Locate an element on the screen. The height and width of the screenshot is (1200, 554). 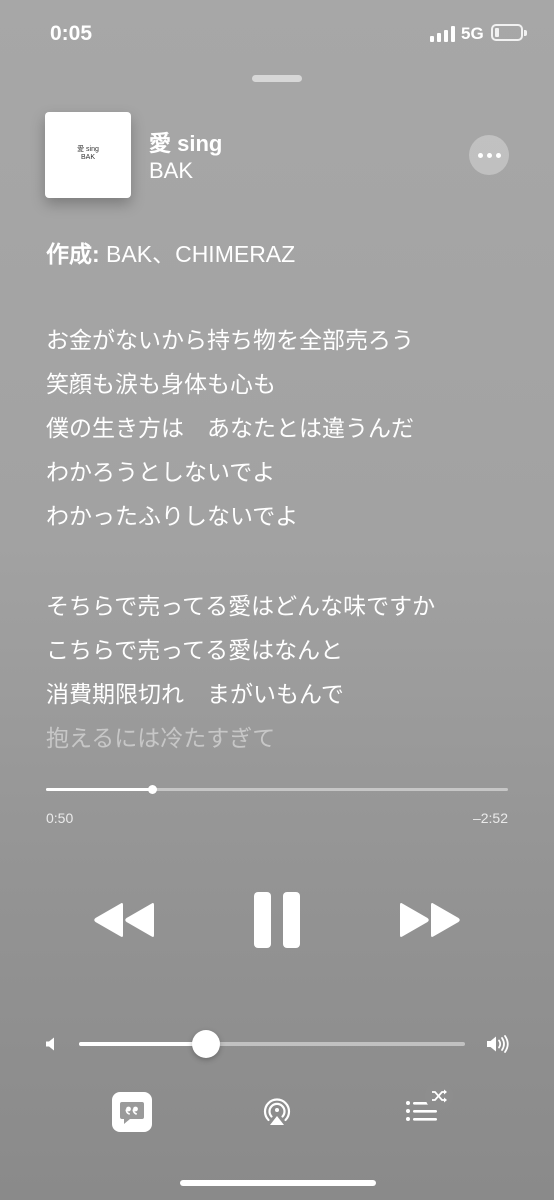
rewind-icon is located at coordinates (124, 920).